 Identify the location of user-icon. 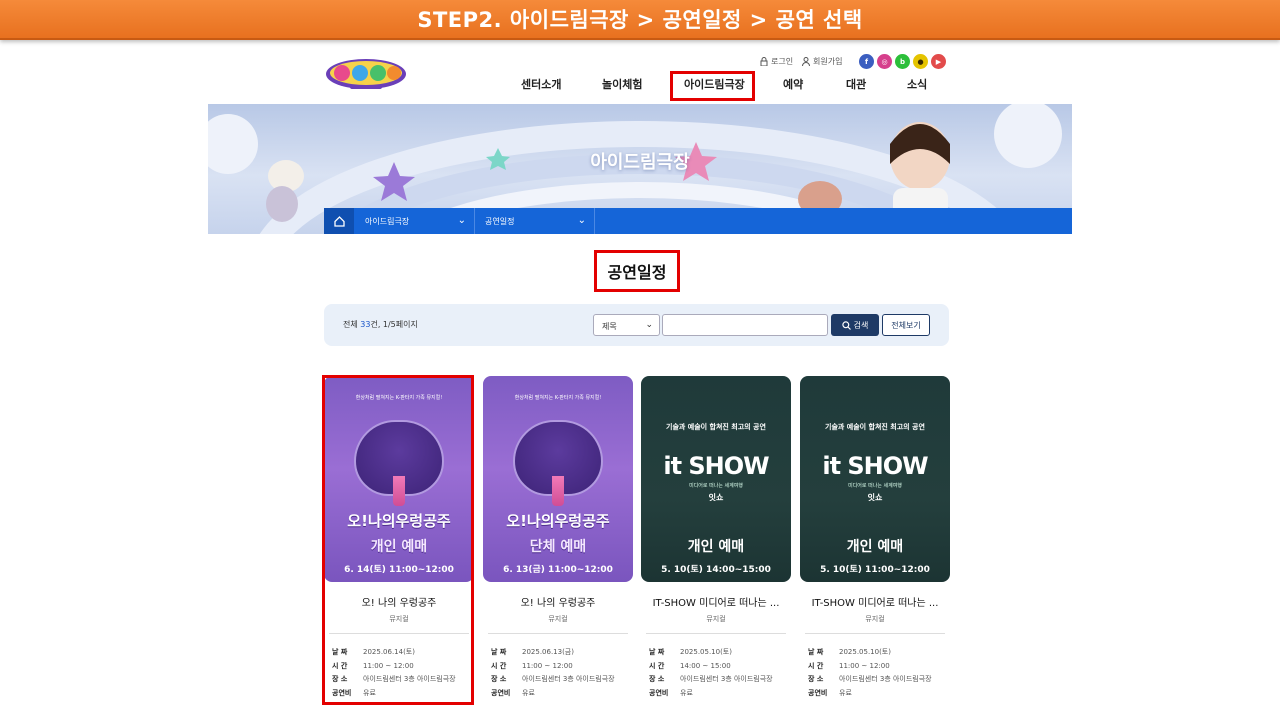
(806, 61).